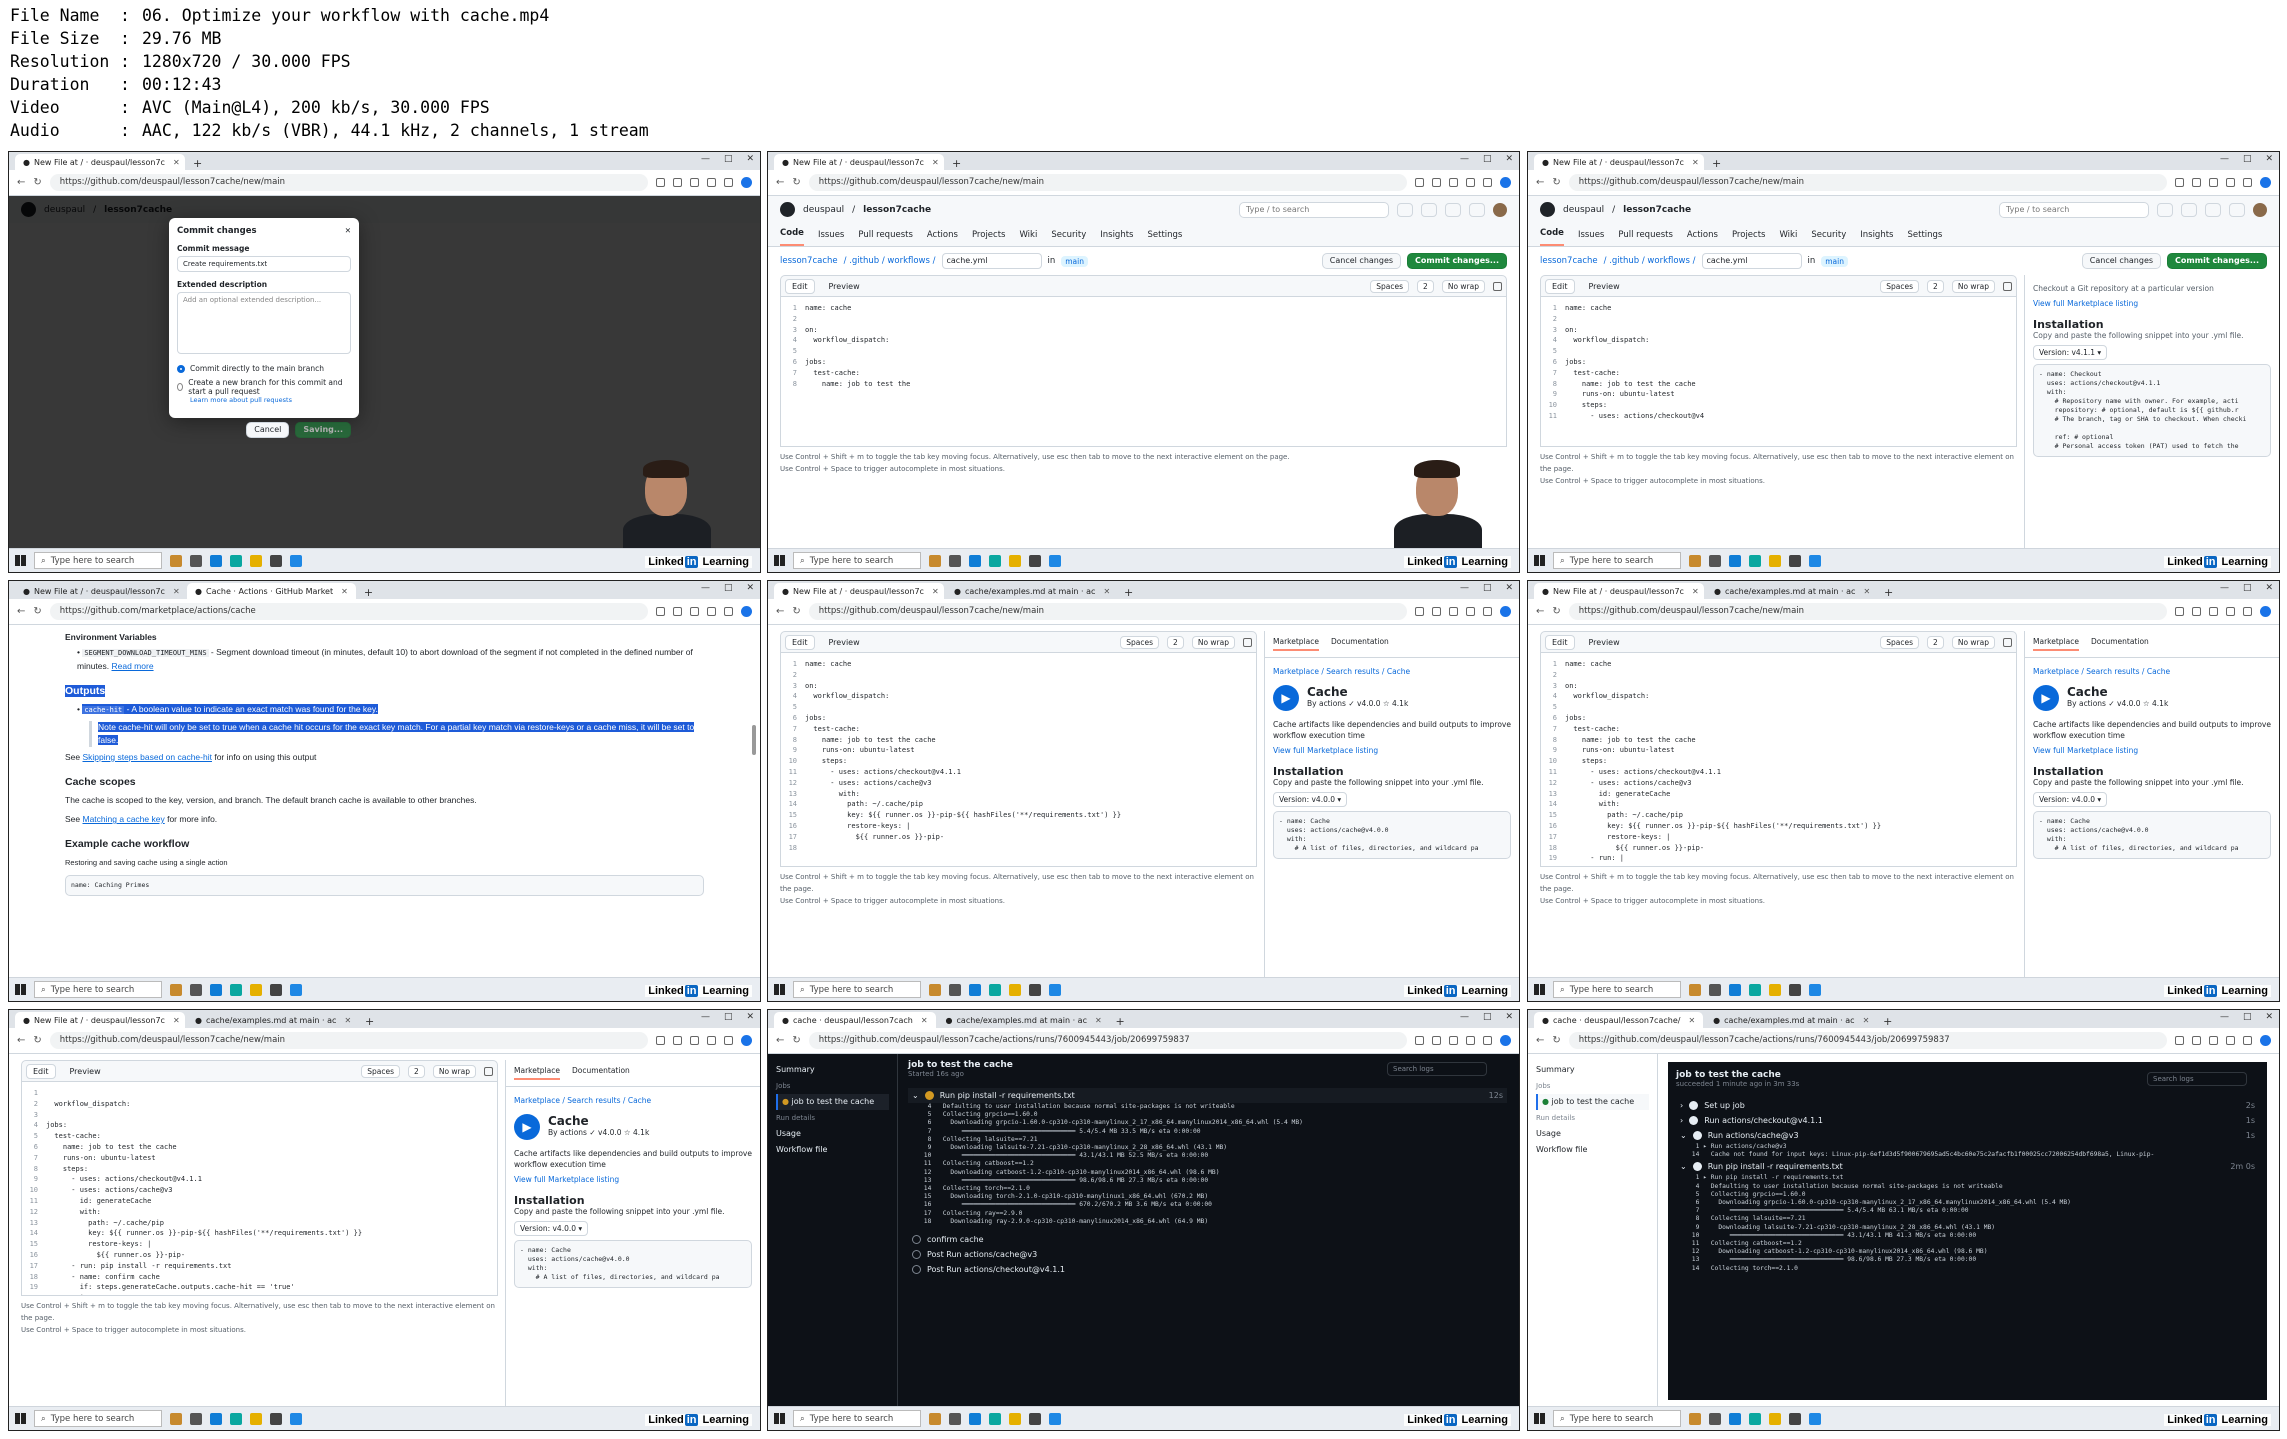 Image resolution: width=2287 pixels, height=1439 pixels. Describe the element at coordinates (1592, 1134) in the screenshot. I see `usage-link: Usage` at that location.